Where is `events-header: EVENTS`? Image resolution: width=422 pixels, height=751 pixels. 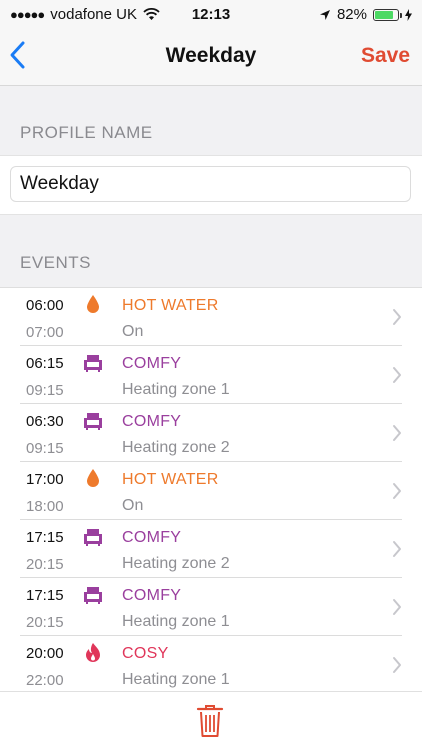
events-header: EVENTS is located at coordinates (56, 262).